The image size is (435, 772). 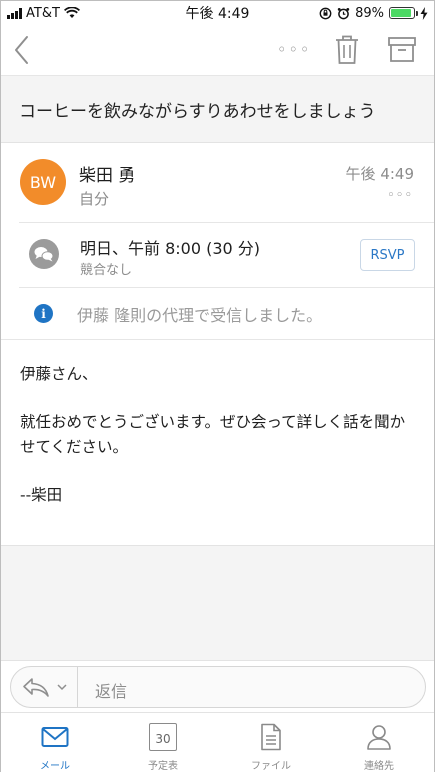 I want to click on body-signature: --柴田, so click(x=41, y=495).